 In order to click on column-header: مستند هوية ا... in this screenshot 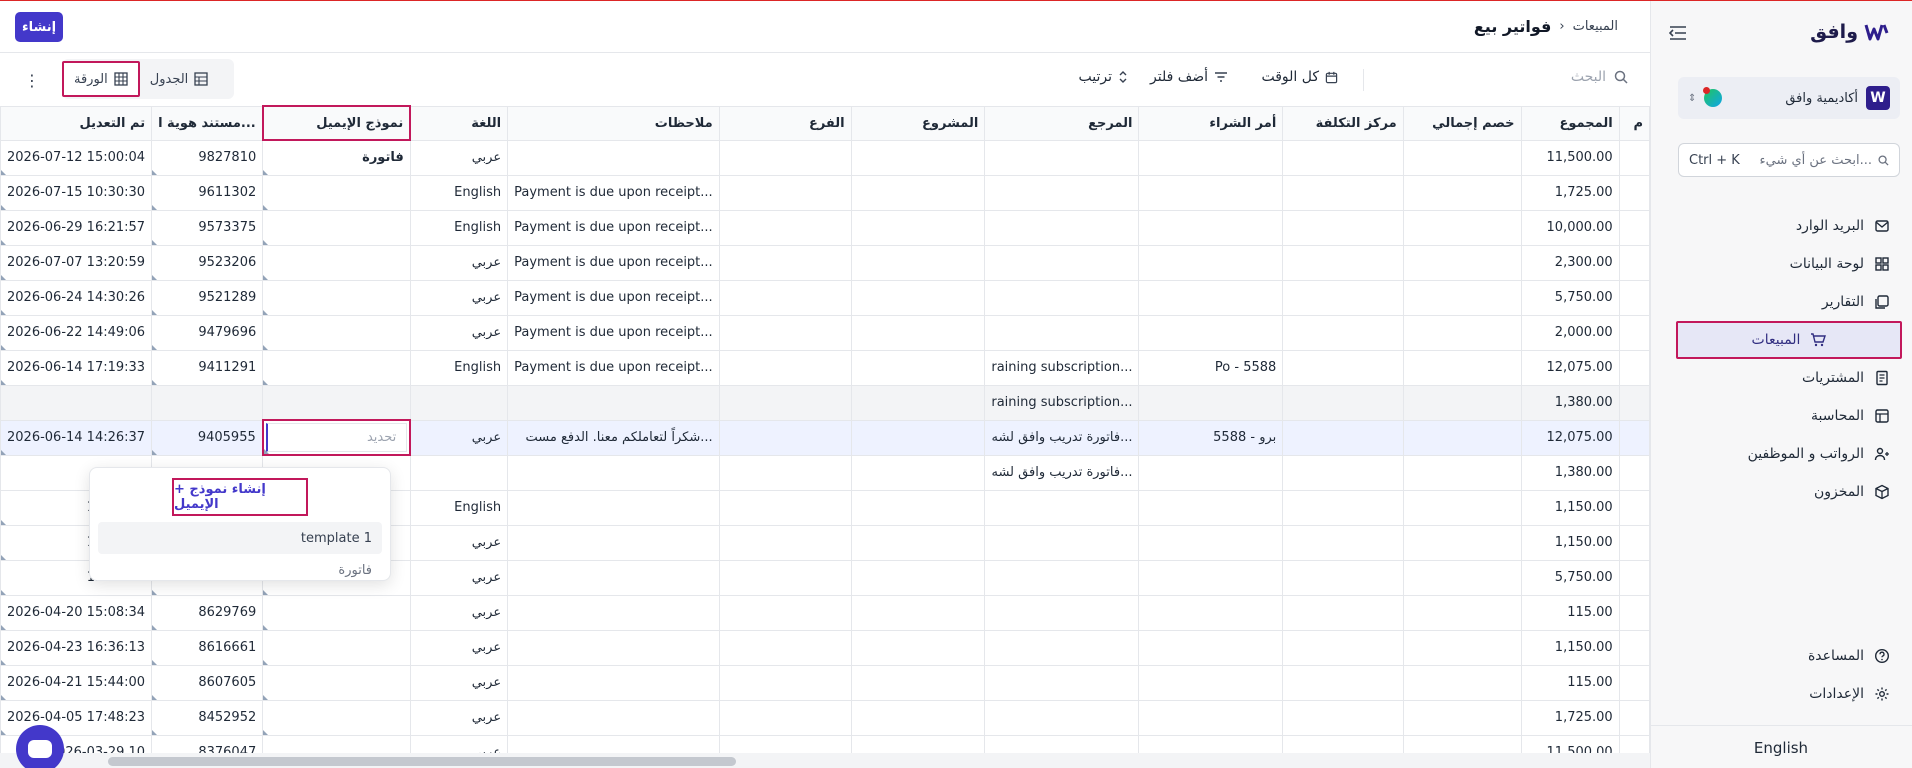, I will do `click(207, 123)`.